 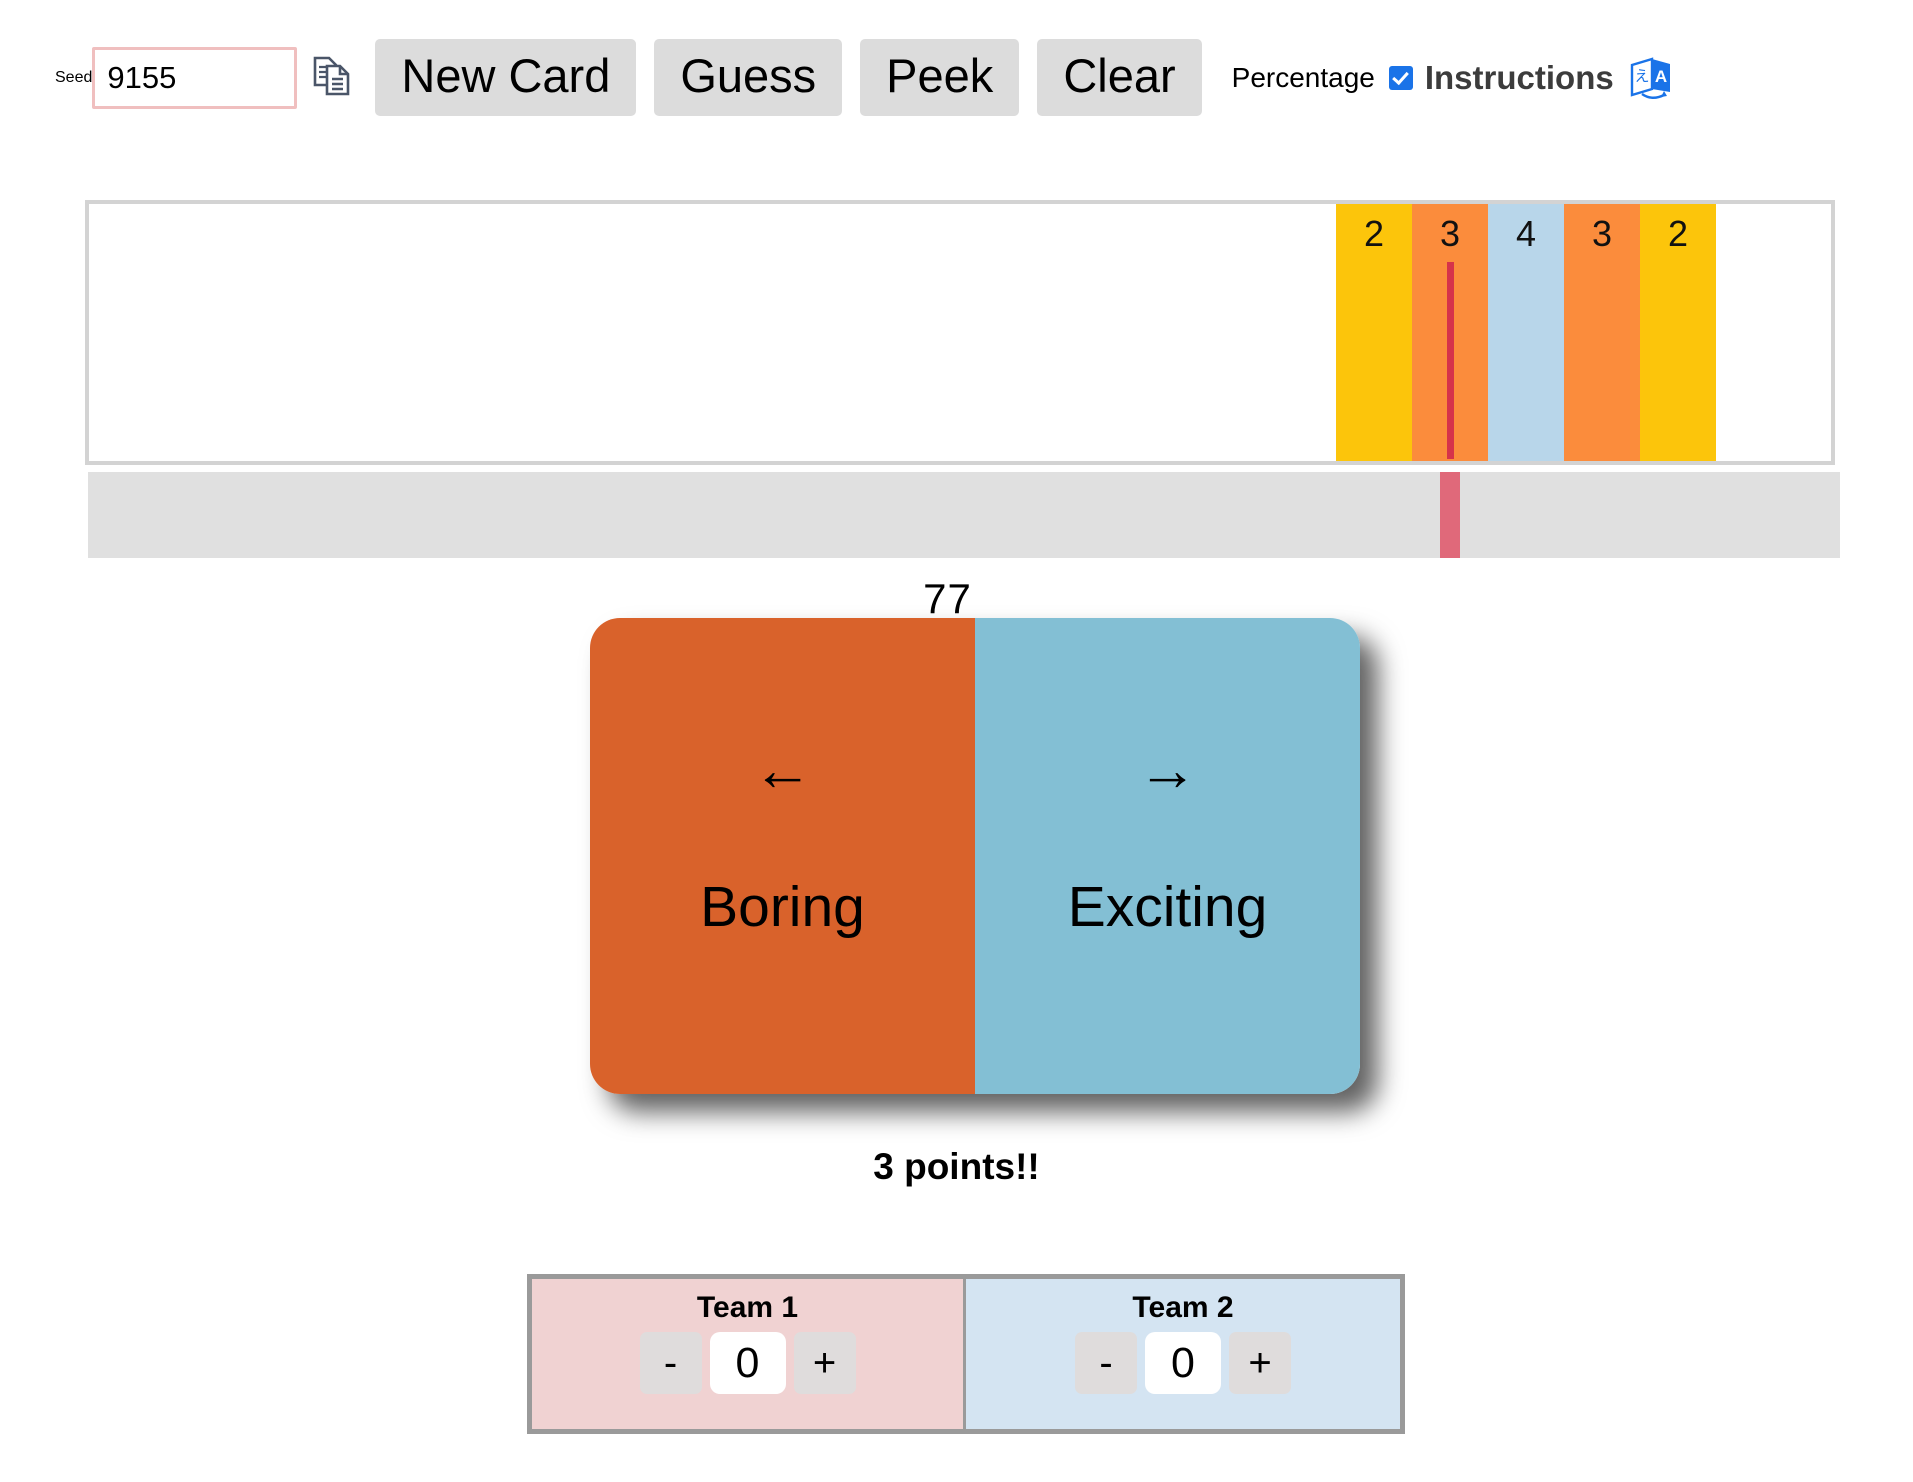 What do you see at coordinates (1167, 769) in the screenshot?
I see `right-arrow-icon: →` at bounding box center [1167, 769].